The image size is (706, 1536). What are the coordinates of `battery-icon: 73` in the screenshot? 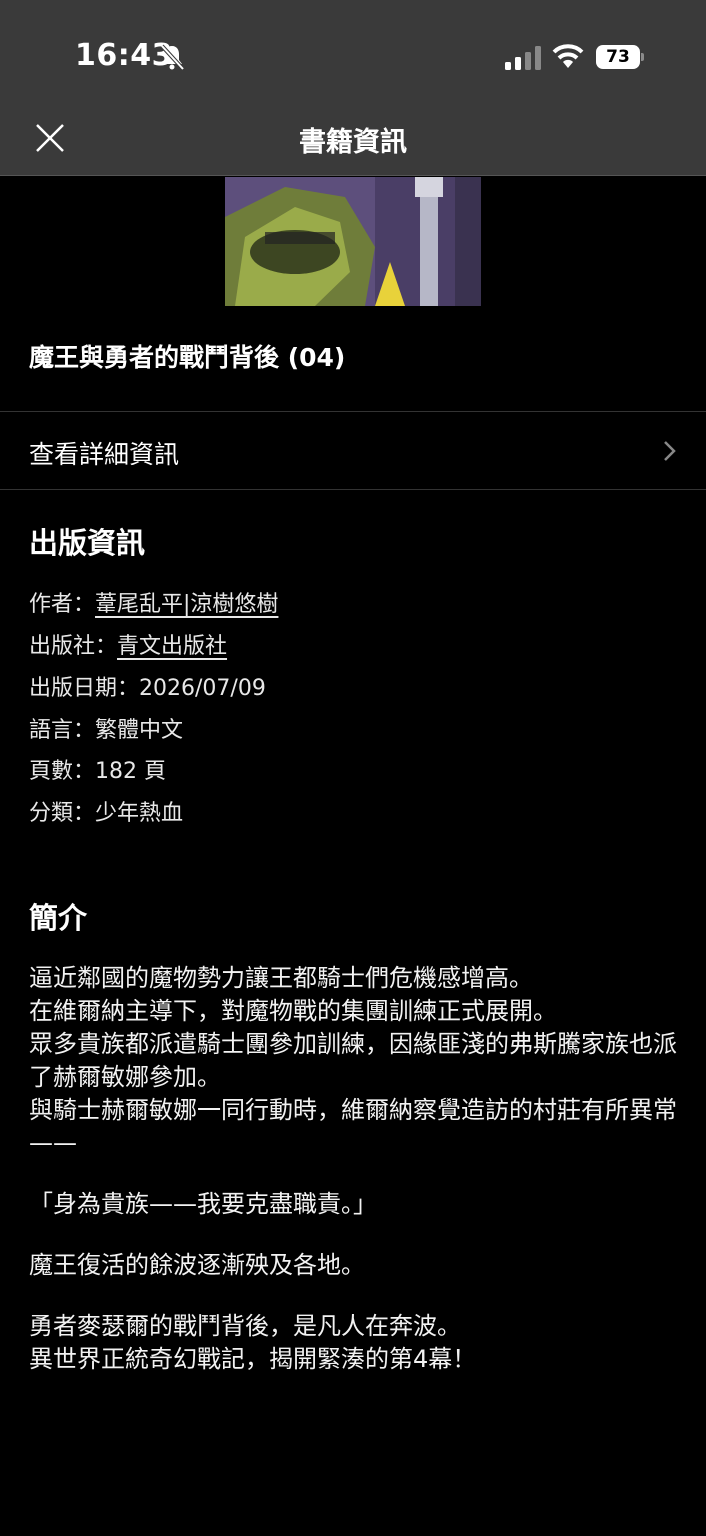 It's located at (620, 57).